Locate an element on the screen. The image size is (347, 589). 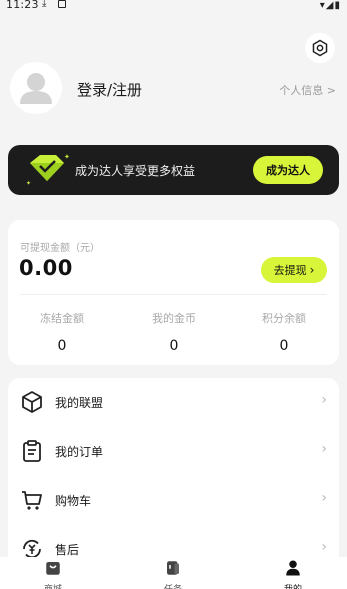
stat-label: 冻结金额 is located at coordinates (62, 318).